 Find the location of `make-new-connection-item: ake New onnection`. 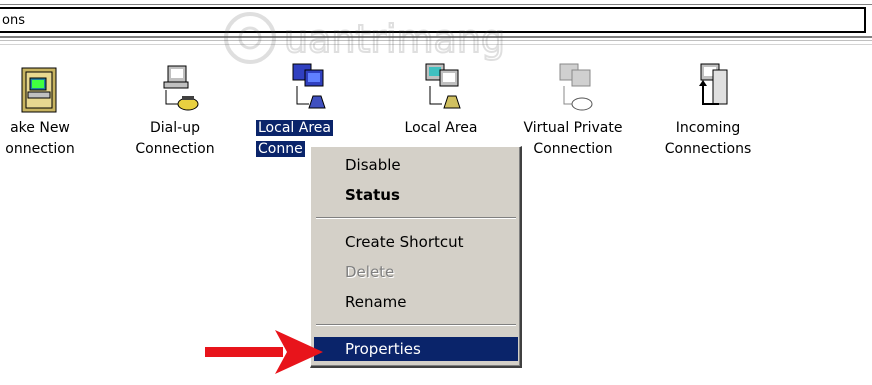

make-new-connection-item: ake New onnection is located at coordinates (50, 110).